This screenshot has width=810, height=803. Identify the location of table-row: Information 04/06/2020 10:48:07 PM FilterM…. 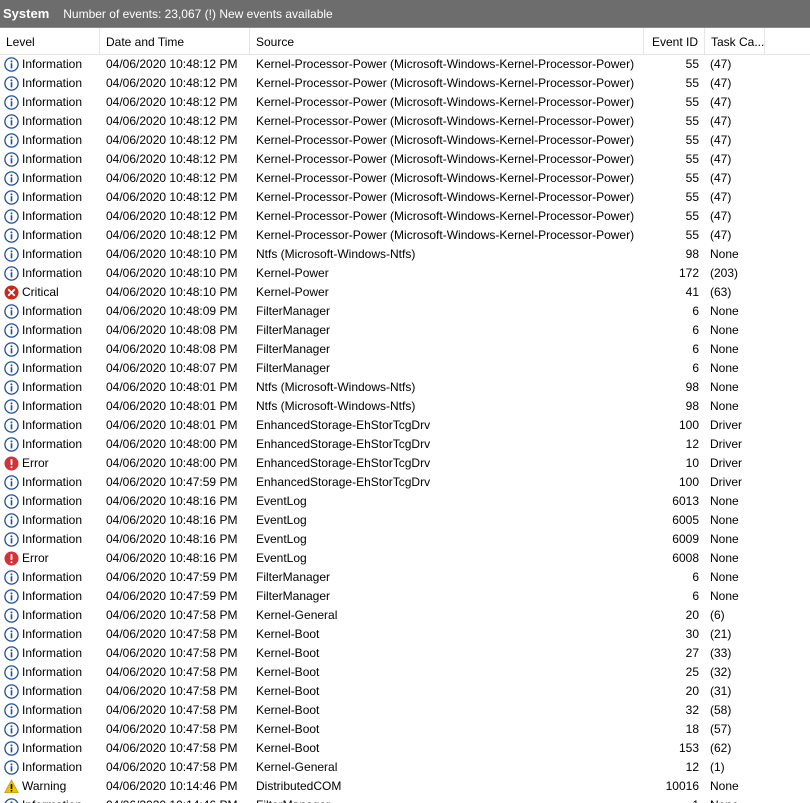
(405, 368).